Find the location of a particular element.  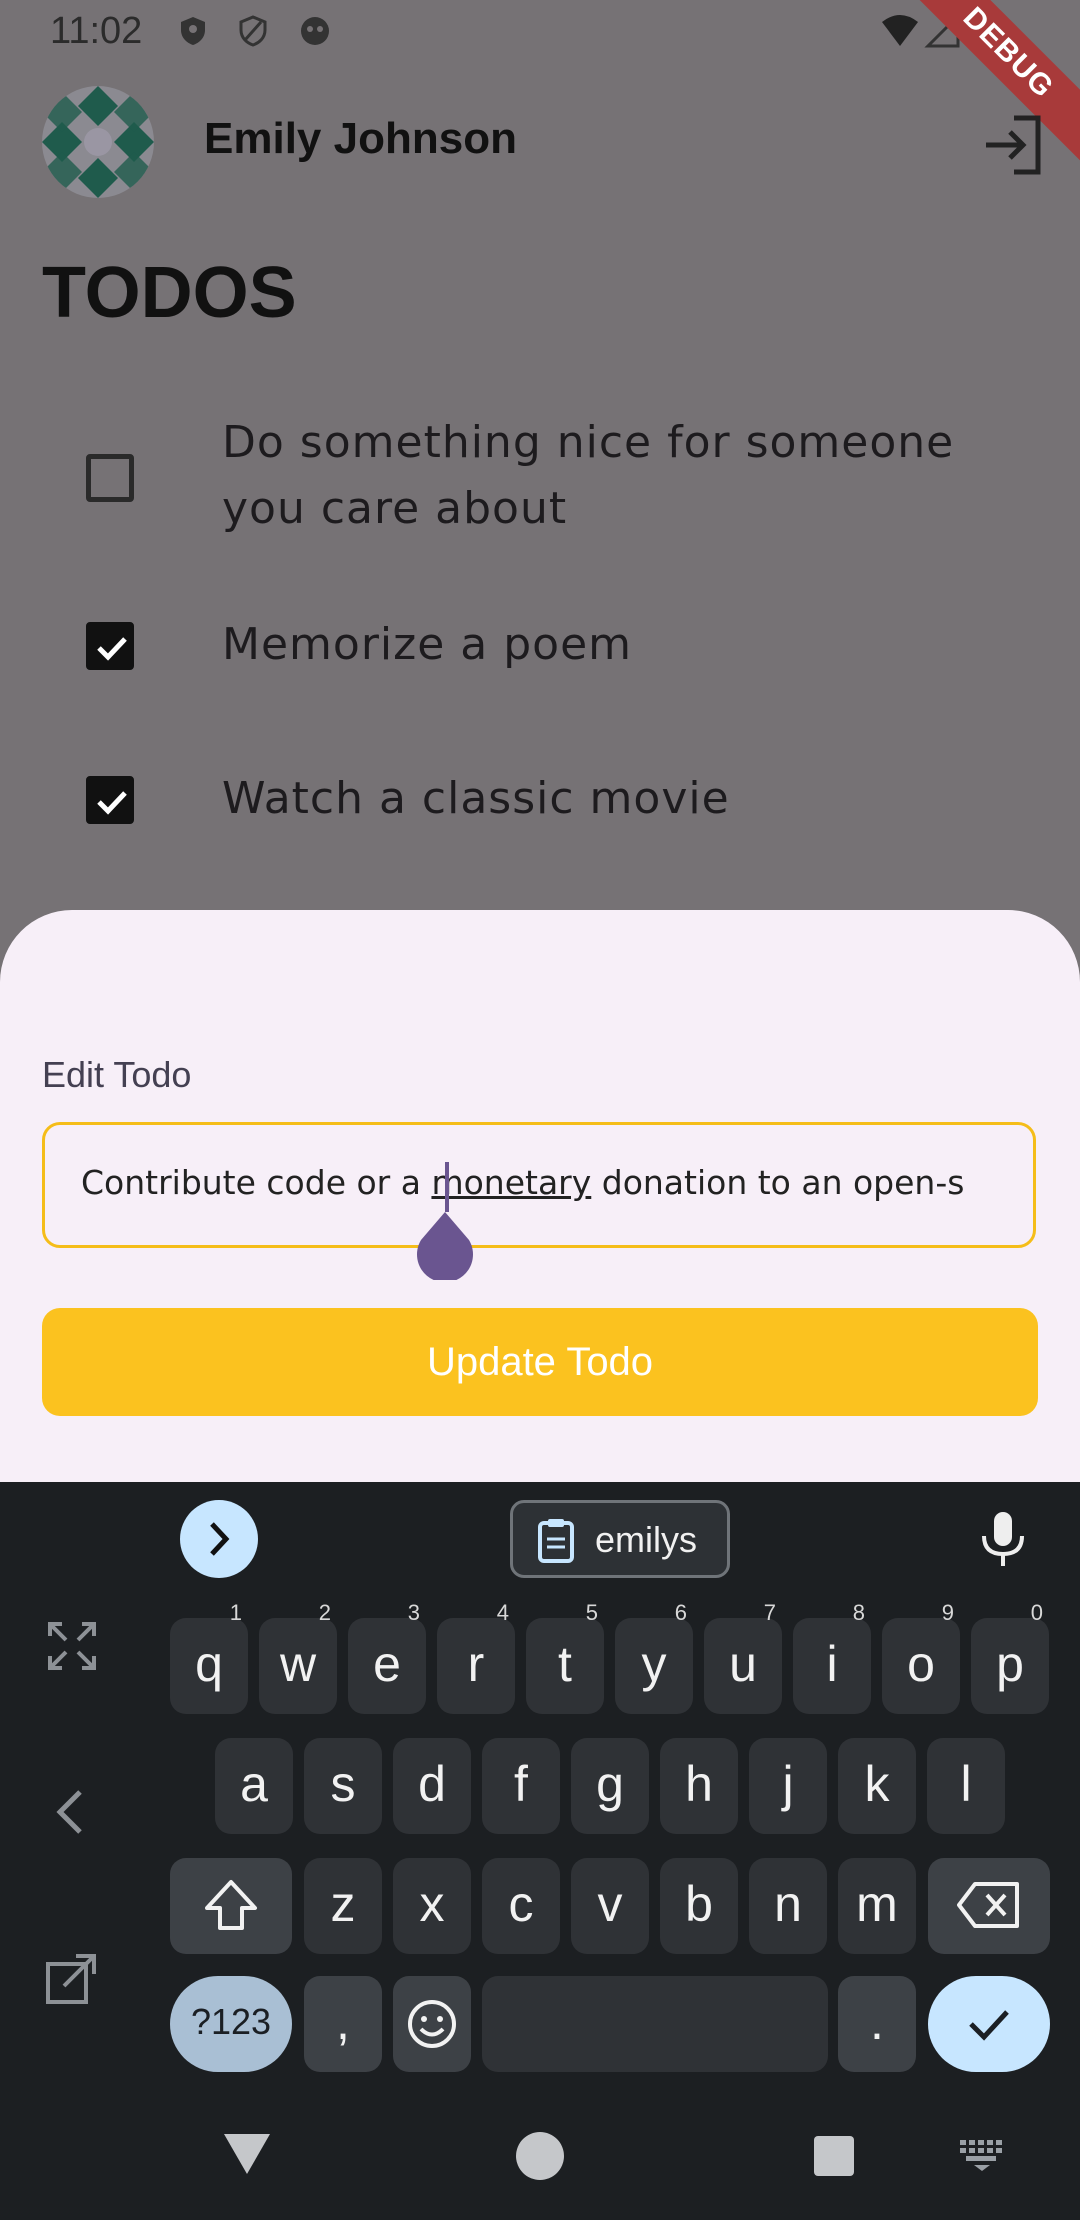

cursor-handle-icon is located at coordinates (445, 1246).